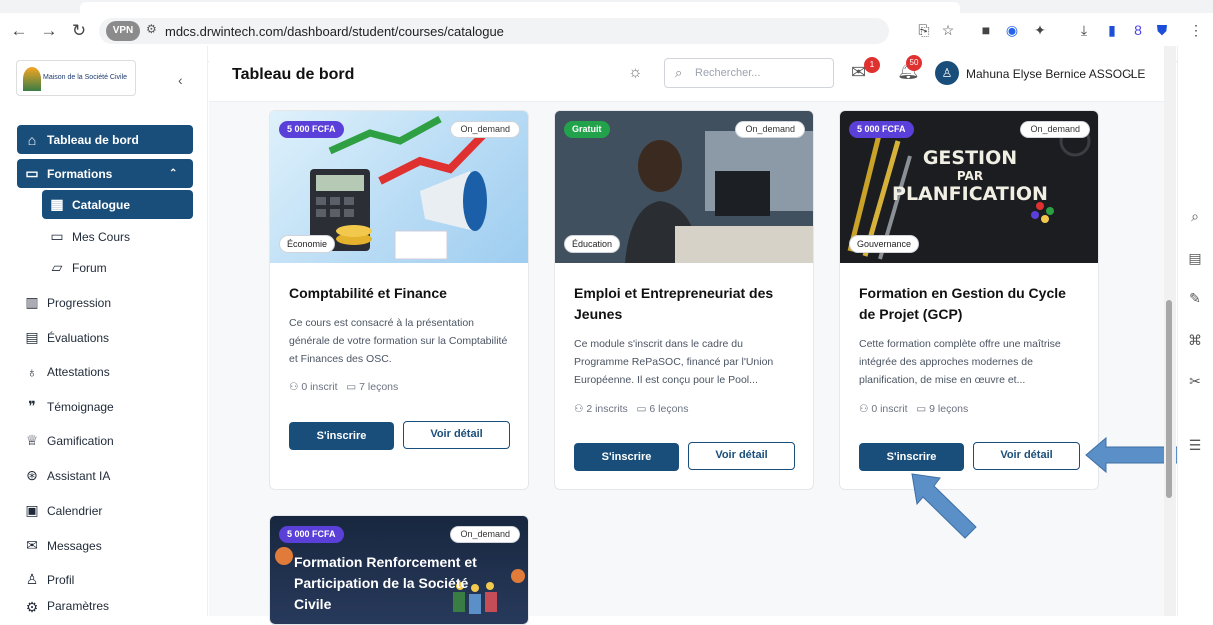 Image resolution: width=1213 pixels, height=625 pixels. Describe the element at coordinates (1195, 258) in the screenshot. I see `wallet-icon: ▤` at that location.